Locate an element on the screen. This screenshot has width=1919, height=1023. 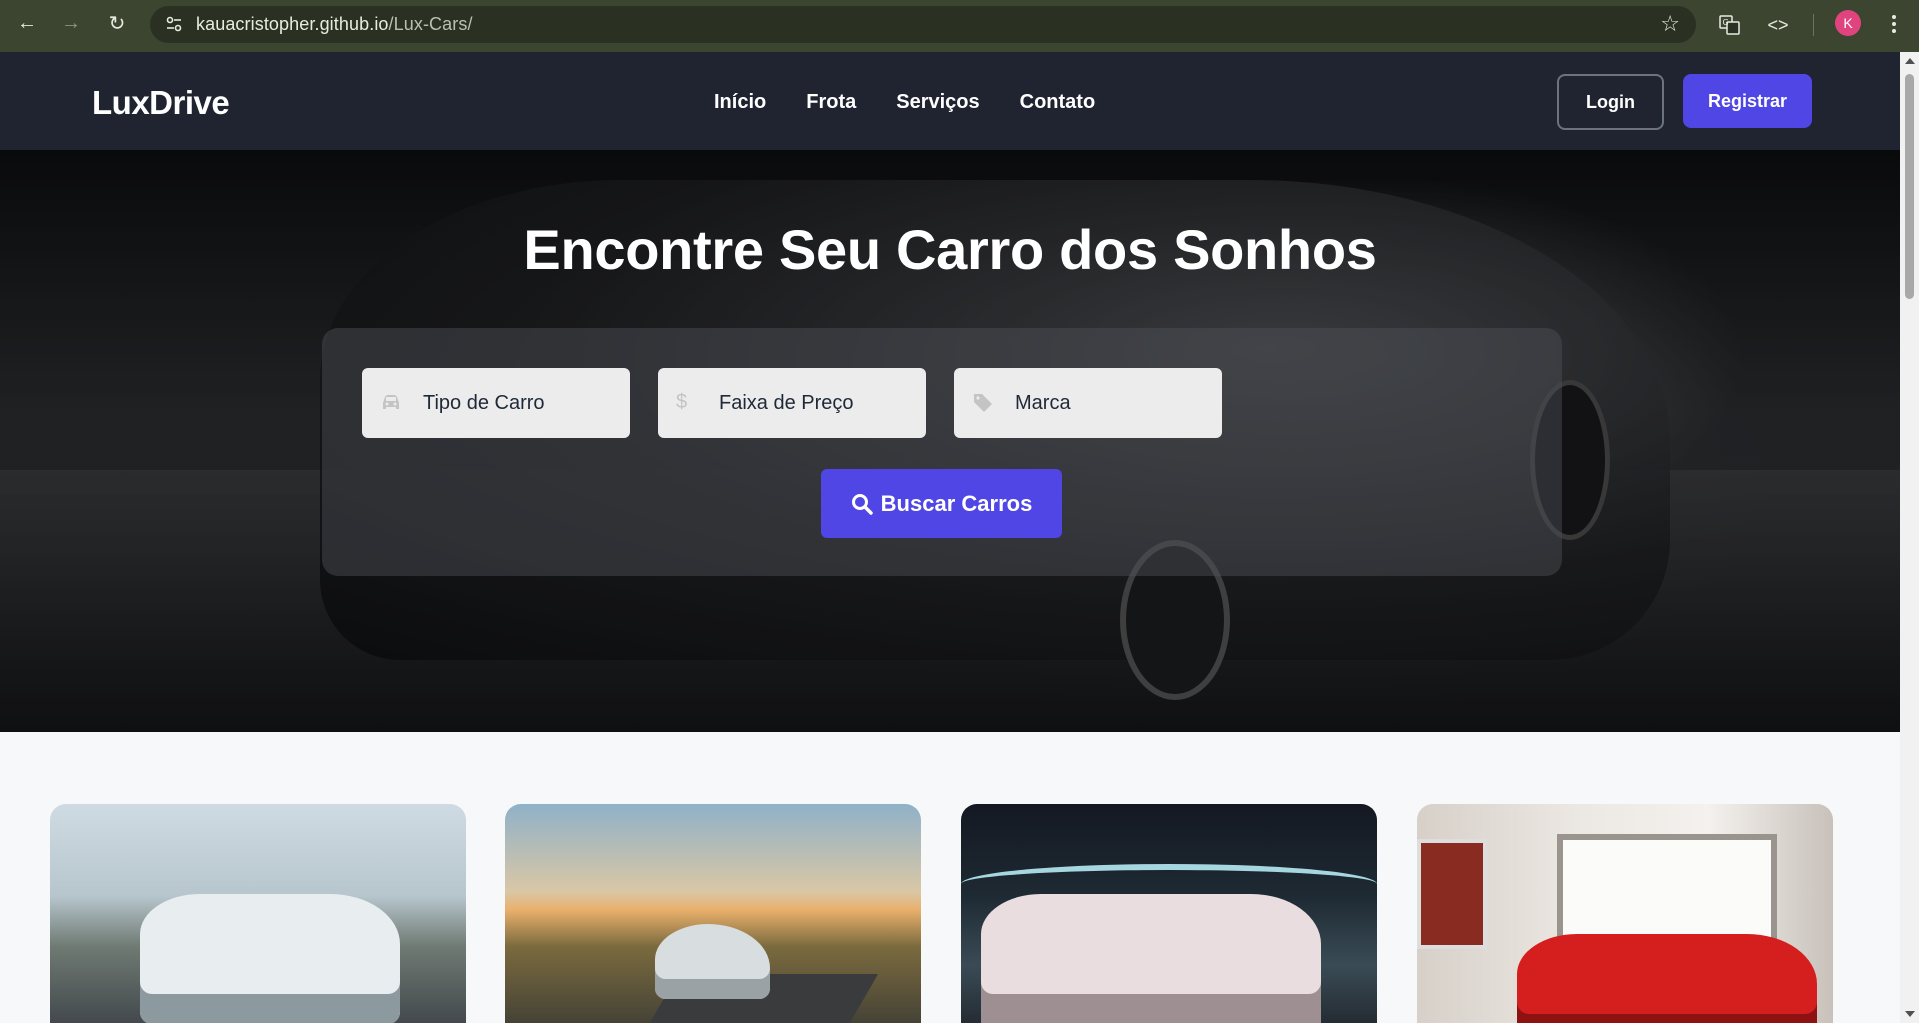
tag-icon is located at coordinates (983, 403).